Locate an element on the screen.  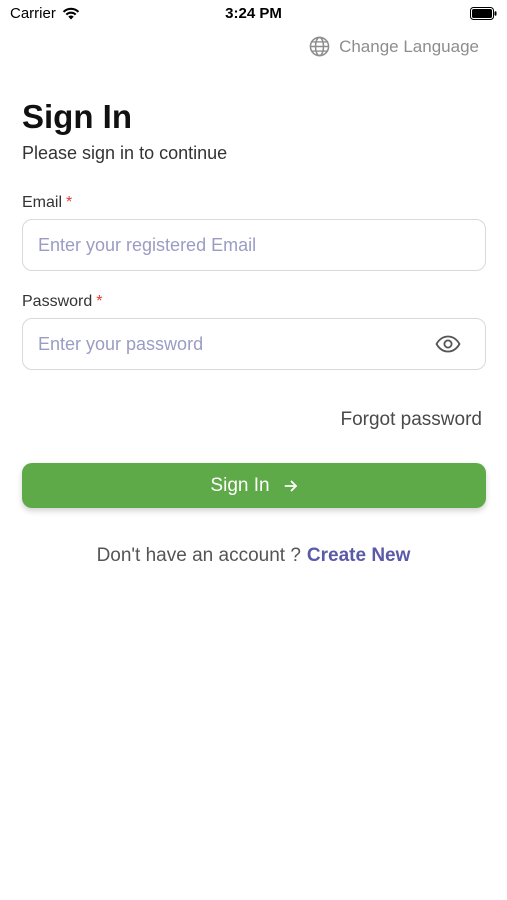
signup-prompt: Don't have an account ? Create New is located at coordinates (253, 556).